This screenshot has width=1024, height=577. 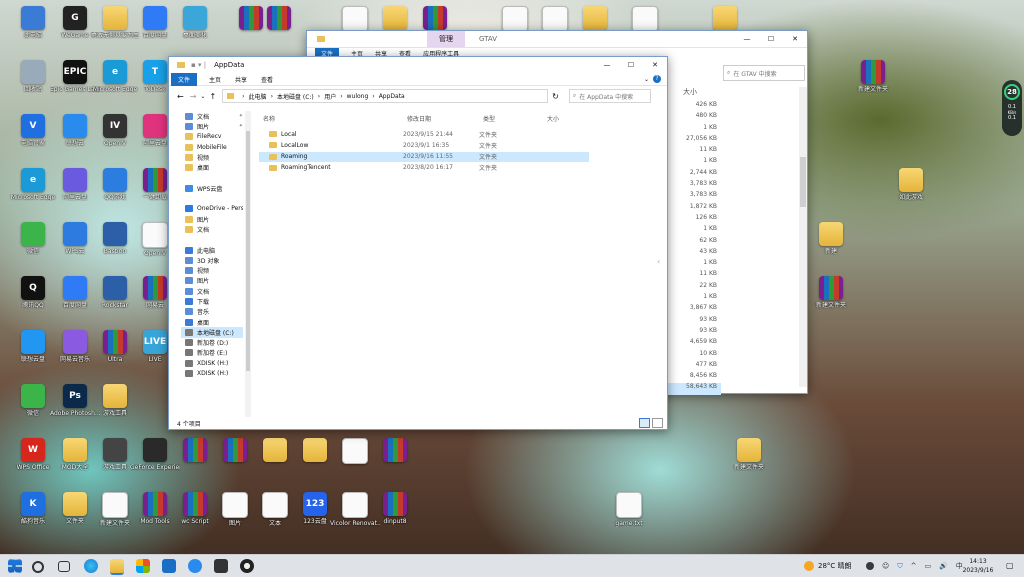 What do you see at coordinates (803, 237) in the screenshot?
I see `scrollbar` at bounding box center [803, 237].